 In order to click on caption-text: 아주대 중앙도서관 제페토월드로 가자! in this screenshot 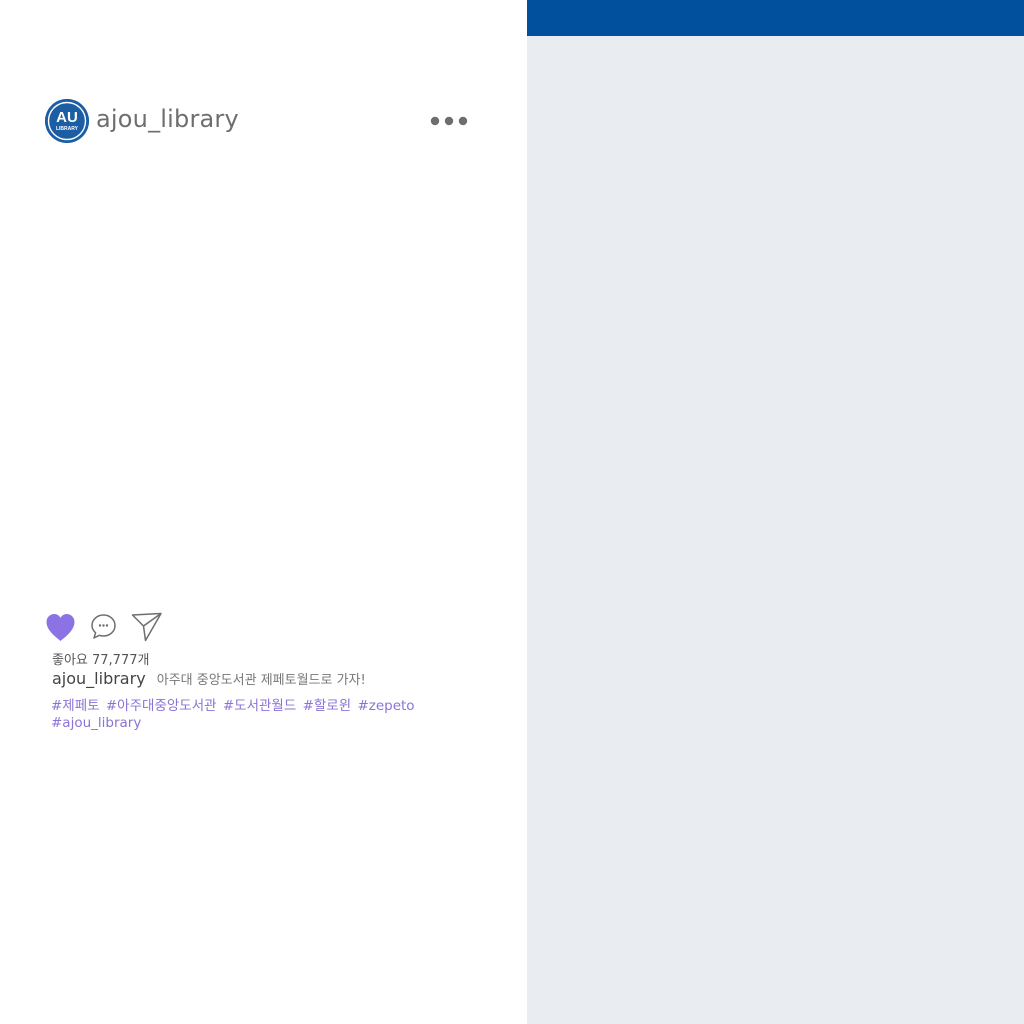, I will do `click(261, 680)`.